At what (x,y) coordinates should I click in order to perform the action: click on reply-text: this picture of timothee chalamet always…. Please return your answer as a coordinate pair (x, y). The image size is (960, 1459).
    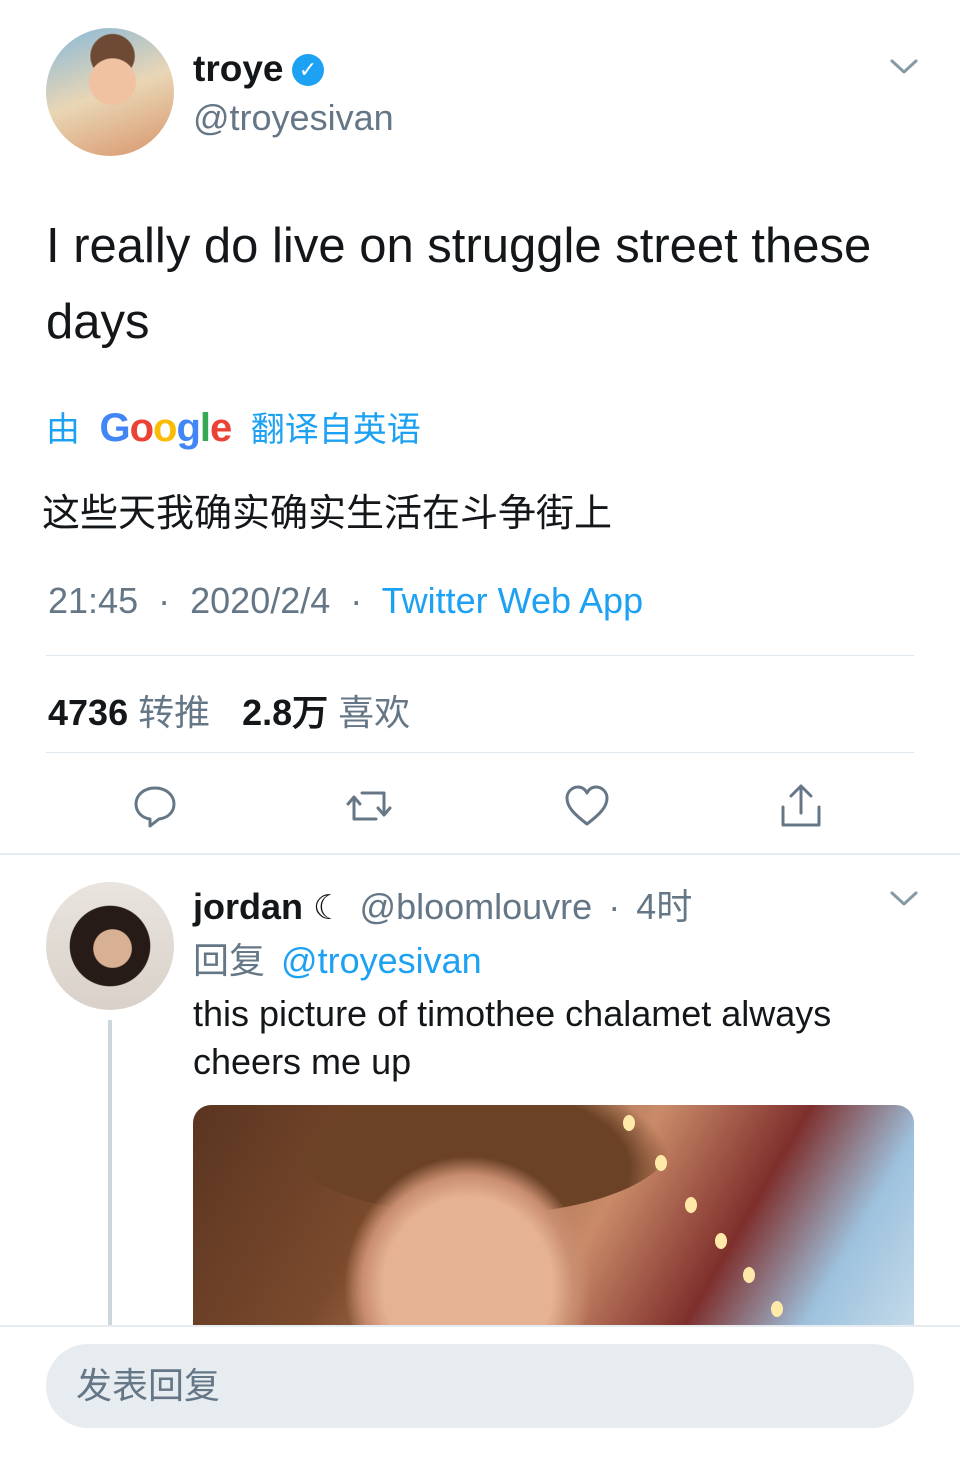
    Looking at the image, I should click on (512, 1037).